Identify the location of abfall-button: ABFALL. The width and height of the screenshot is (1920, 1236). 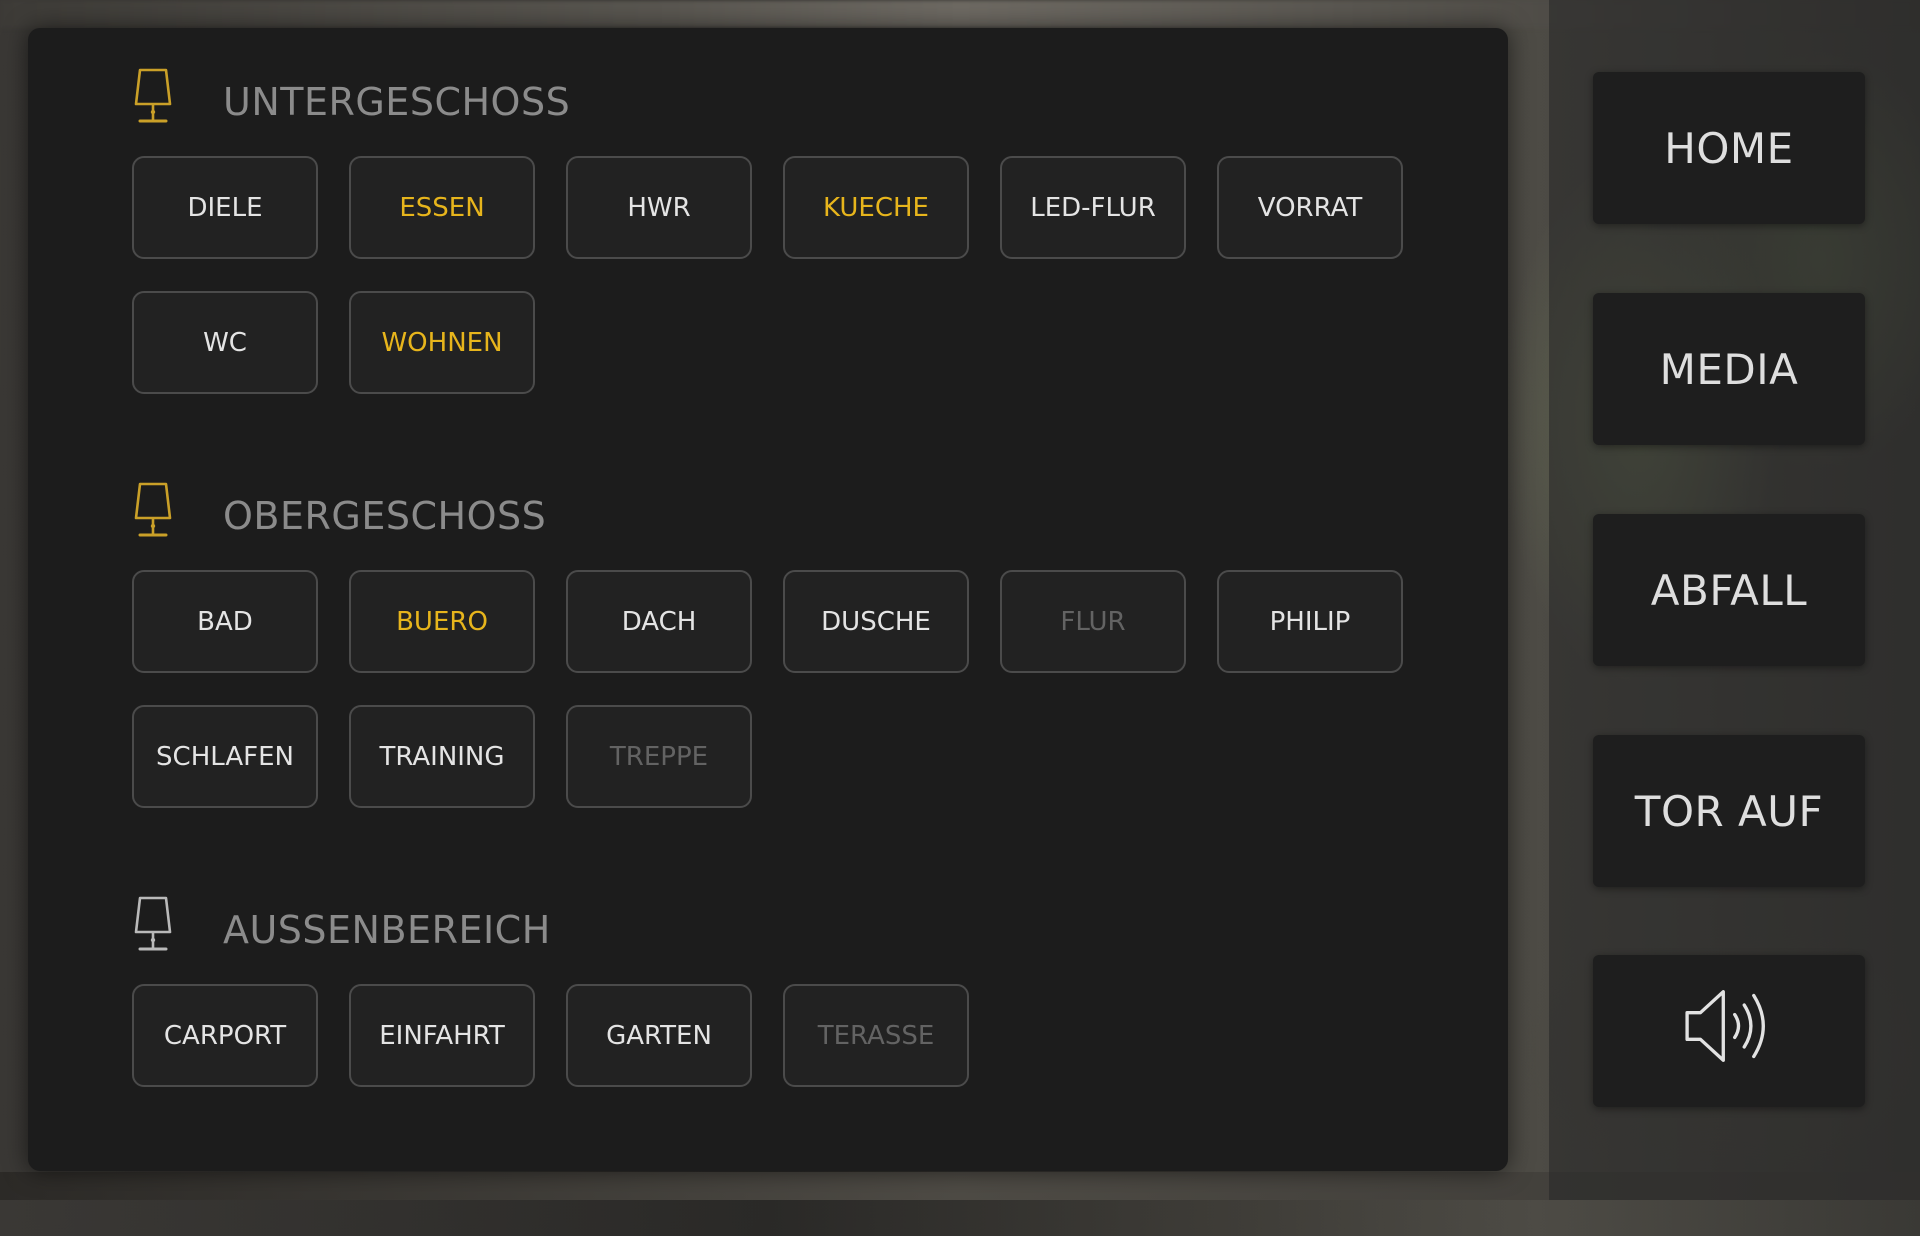
(1729, 590).